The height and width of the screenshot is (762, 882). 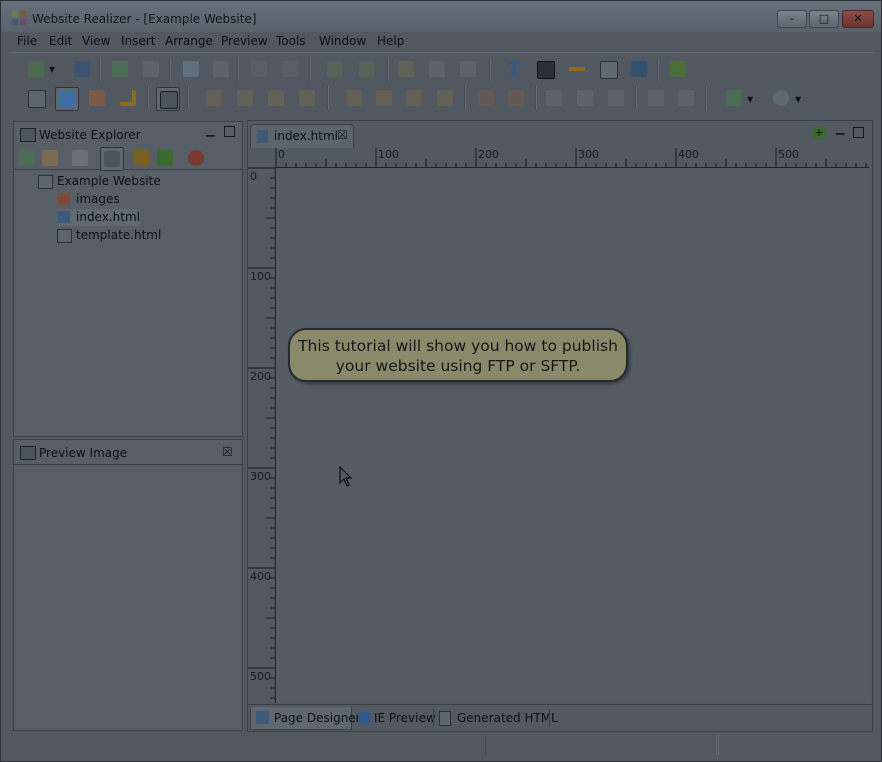 What do you see at coordinates (80, 158) in the screenshot?
I see `duplicate-page-button` at bounding box center [80, 158].